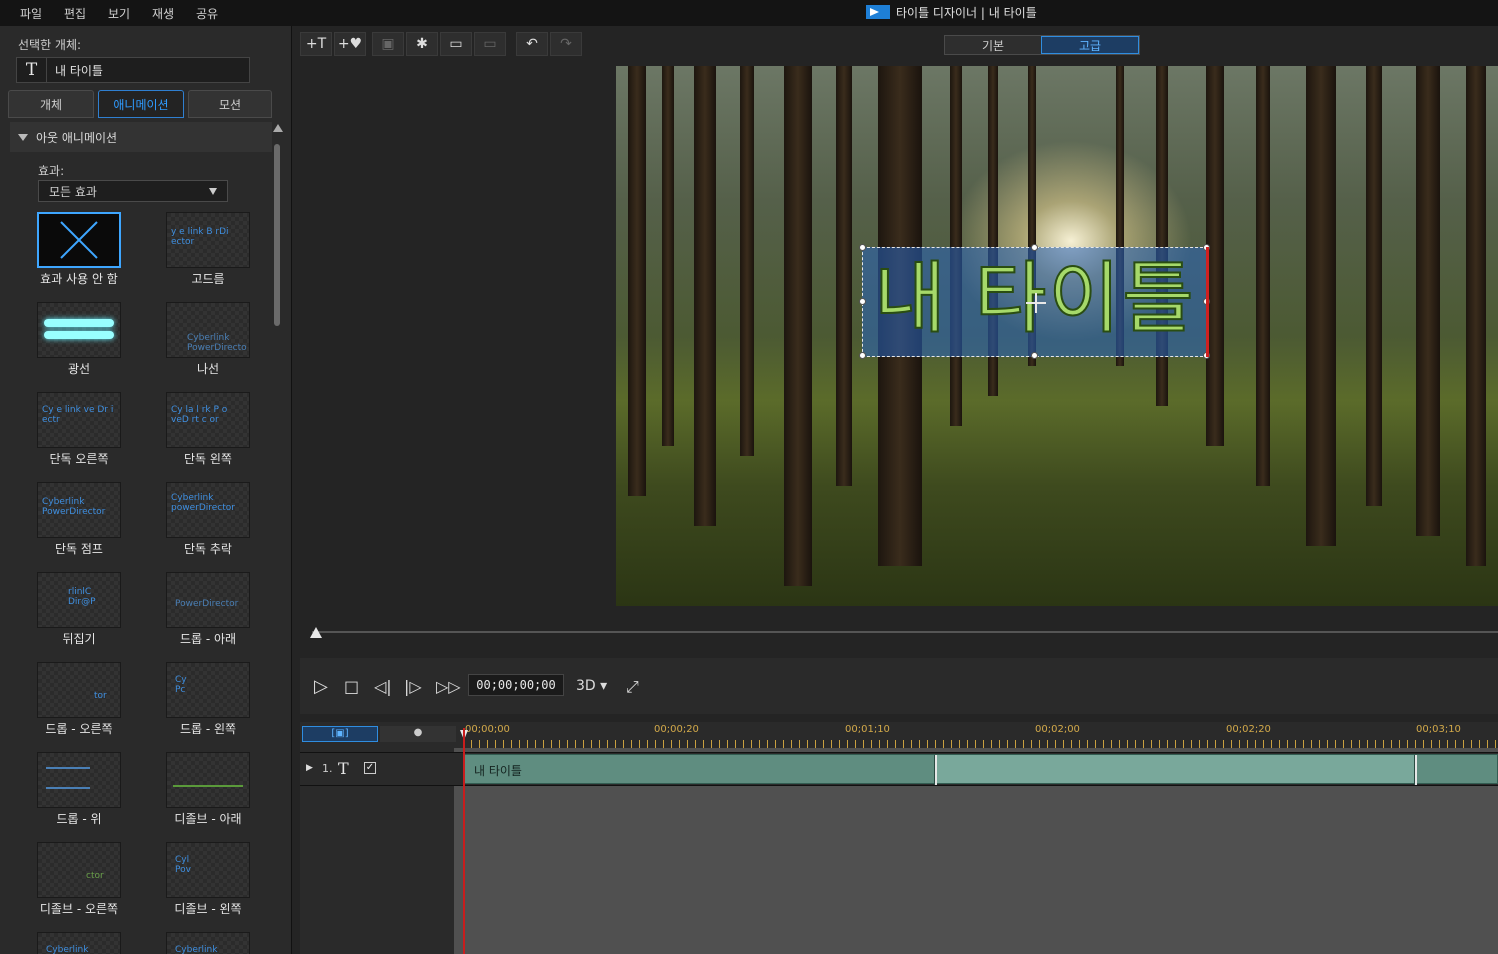 This screenshot has width=1498, height=954. I want to click on expand-triangle-icon: ▶, so click(309, 768).